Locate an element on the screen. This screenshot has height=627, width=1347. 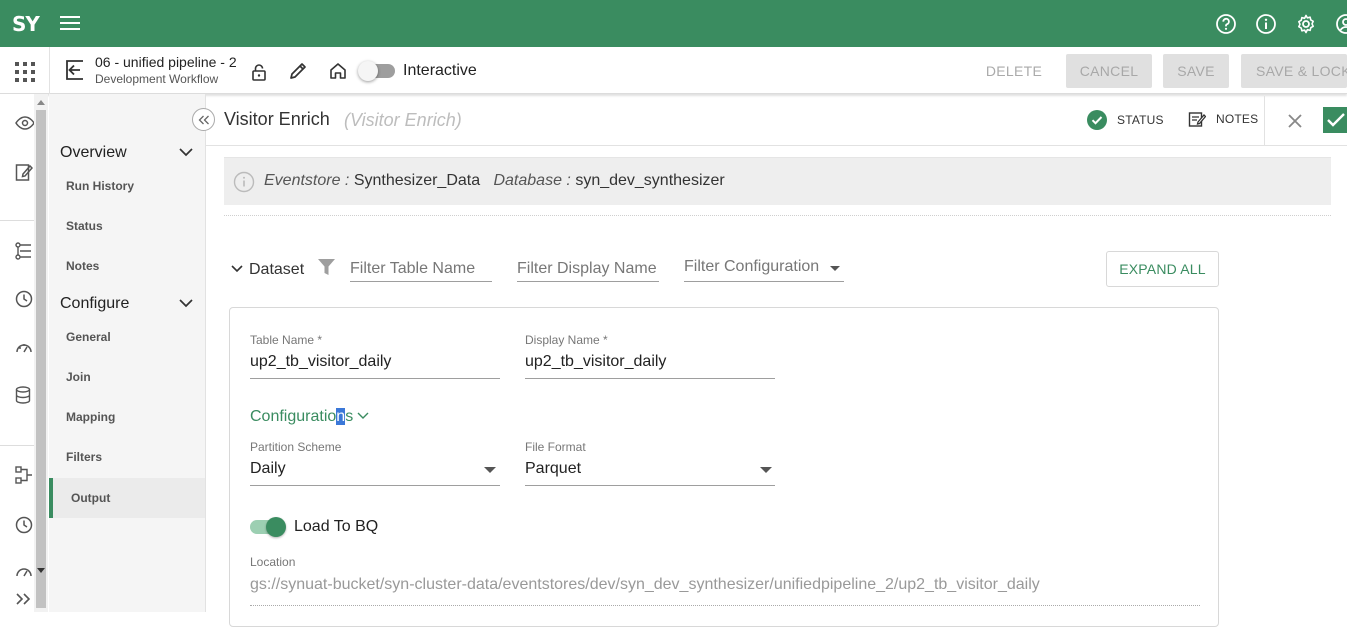
display-name-label: Display Name * is located at coordinates (566, 340).